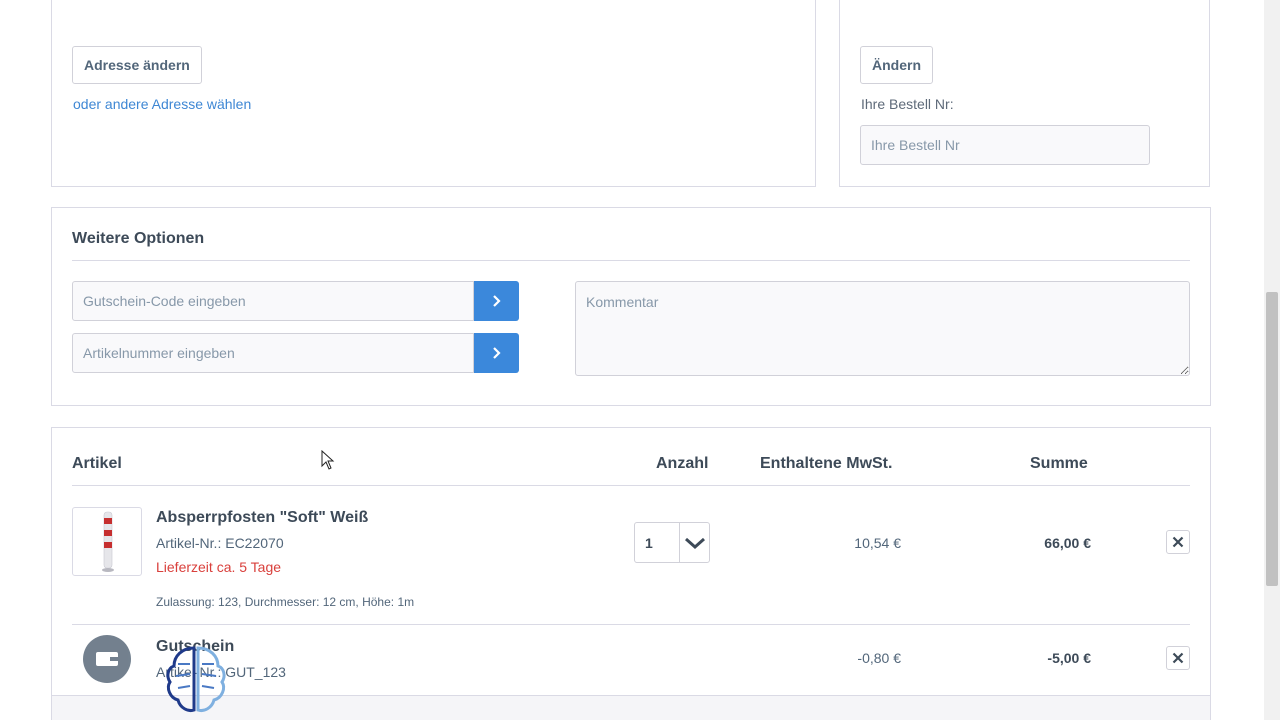 This screenshot has height=720, width=1280. What do you see at coordinates (1069, 658) in the screenshot?
I see `voucher-total: -5,00 €` at bounding box center [1069, 658].